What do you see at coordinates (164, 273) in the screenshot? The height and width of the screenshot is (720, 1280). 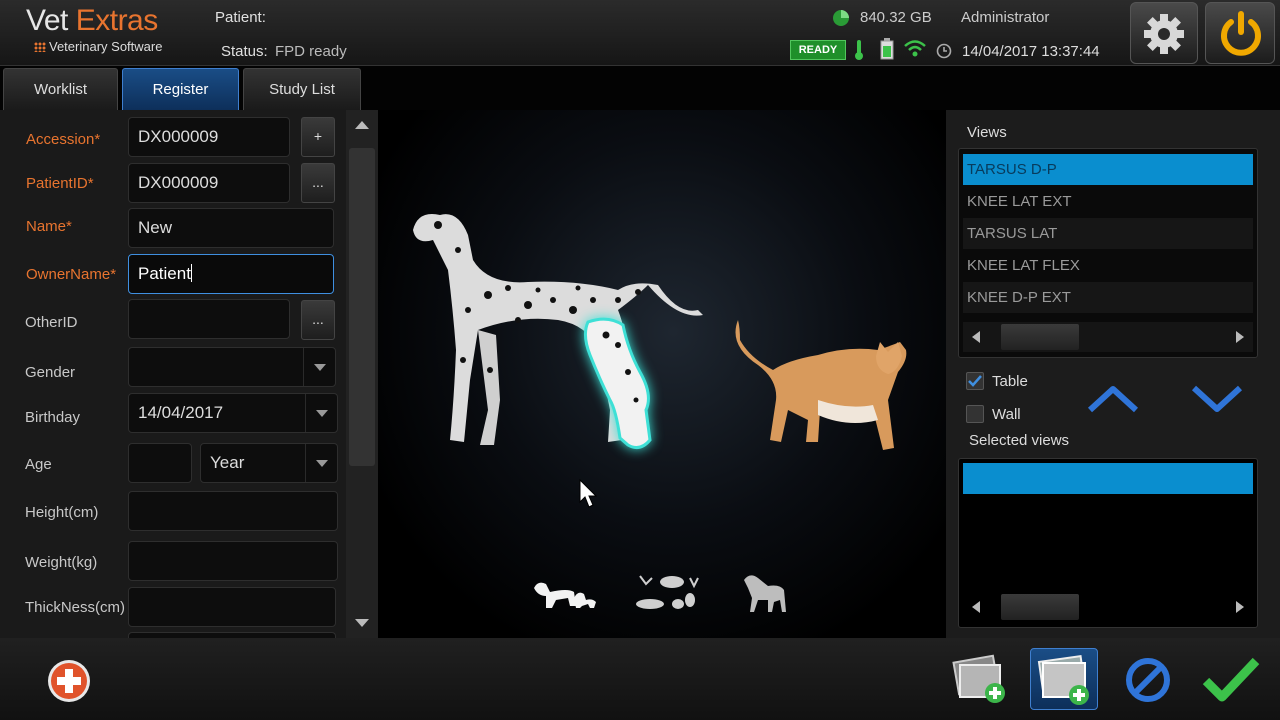 I see `owner-name-text: Patient` at bounding box center [164, 273].